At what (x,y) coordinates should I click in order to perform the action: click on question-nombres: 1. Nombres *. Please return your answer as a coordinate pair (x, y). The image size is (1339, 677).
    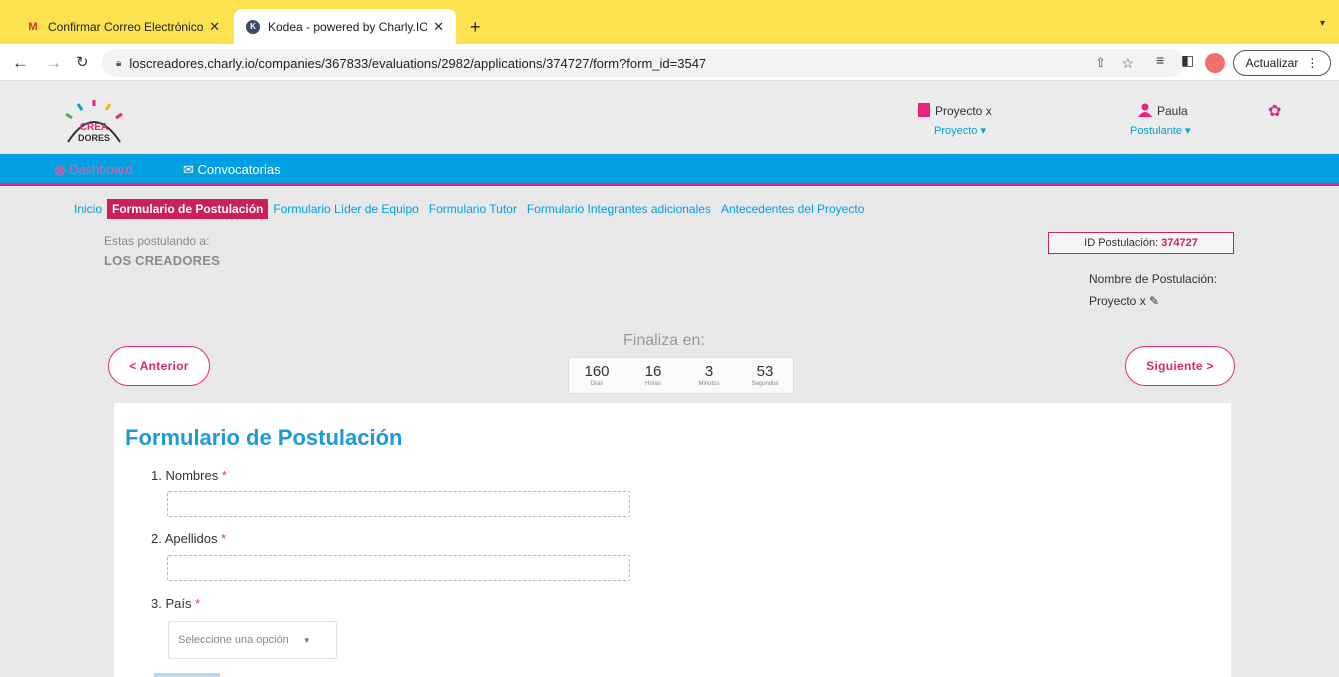
    Looking at the image, I should click on (189, 475).